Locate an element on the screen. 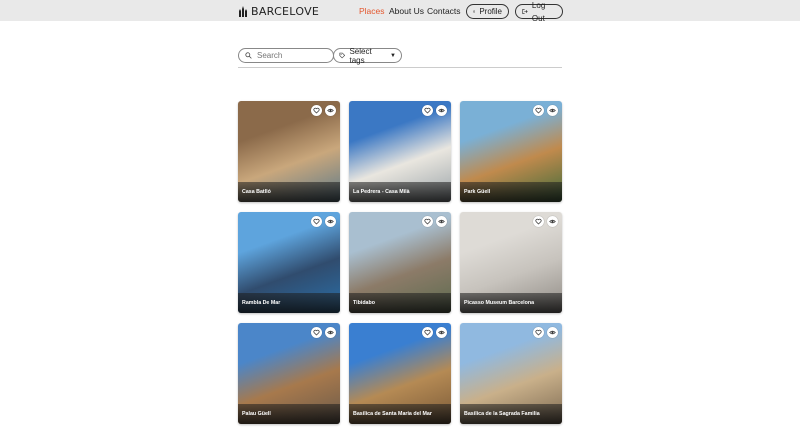 Image resolution: width=800 pixels, height=430 pixels. nav-item-contacts: Contacts is located at coordinates (444, 11).